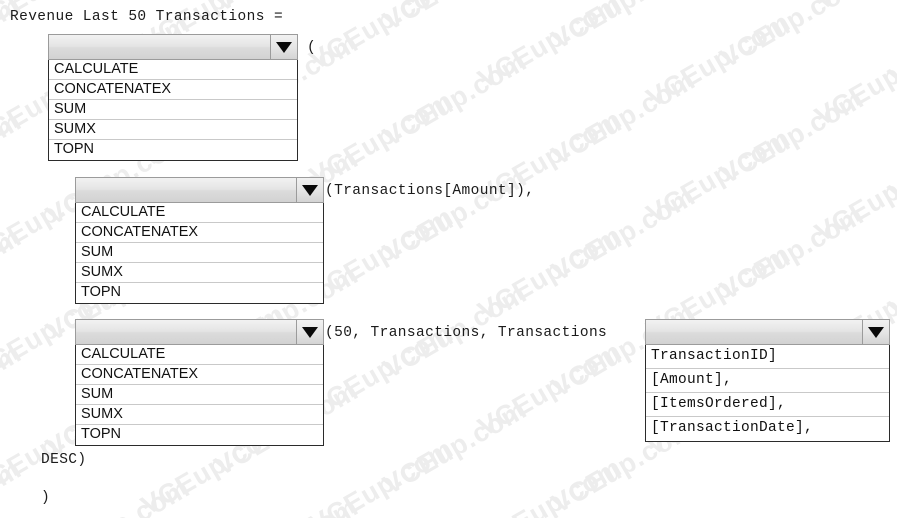 The image size is (897, 518). What do you see at coordinates (767, 405) in the screenshot?
I see `list-item: [ItemsOrdered],` at bounding box center [767, 405].